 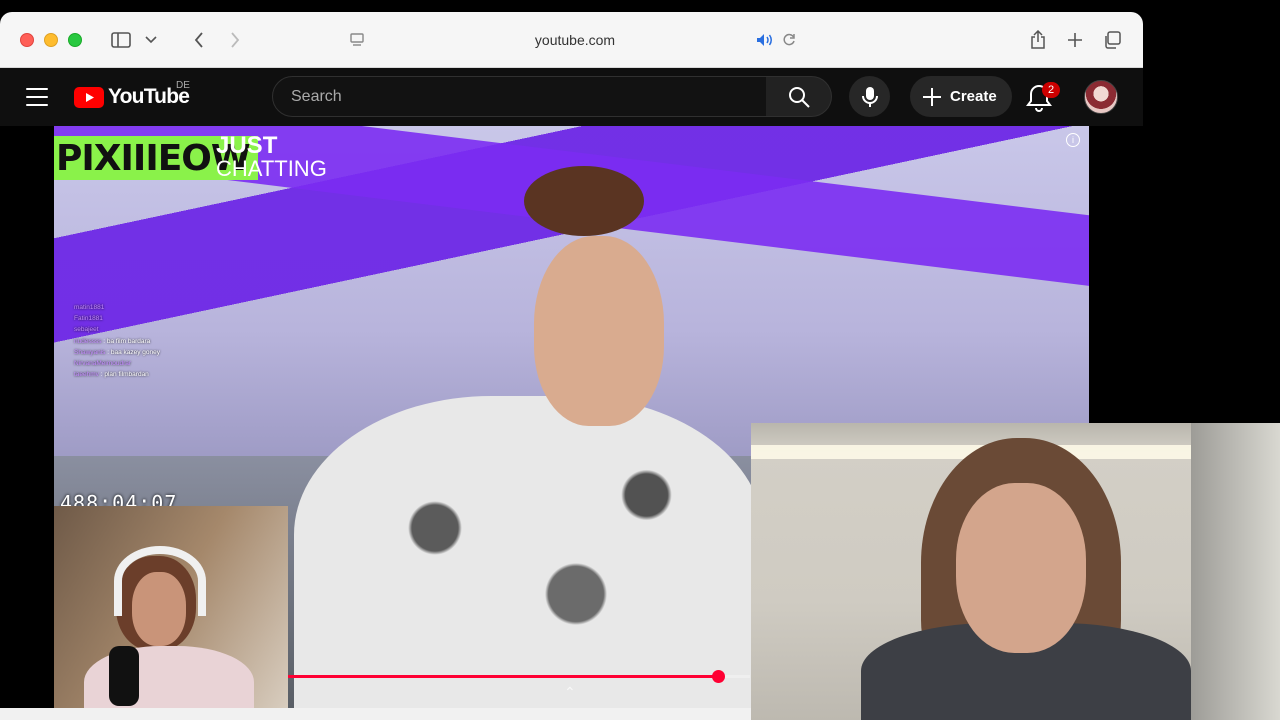 I want to click on search-icon, so click(x=799, y=97).